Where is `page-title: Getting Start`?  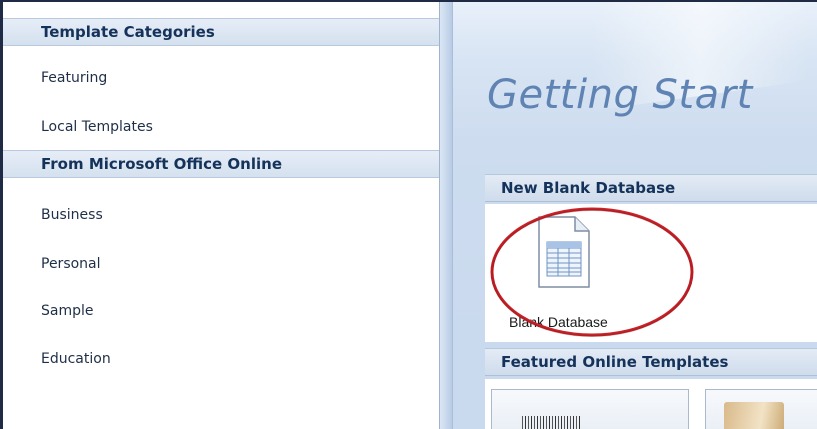
page-title: Getting Start is located at coordinates (620, 95).